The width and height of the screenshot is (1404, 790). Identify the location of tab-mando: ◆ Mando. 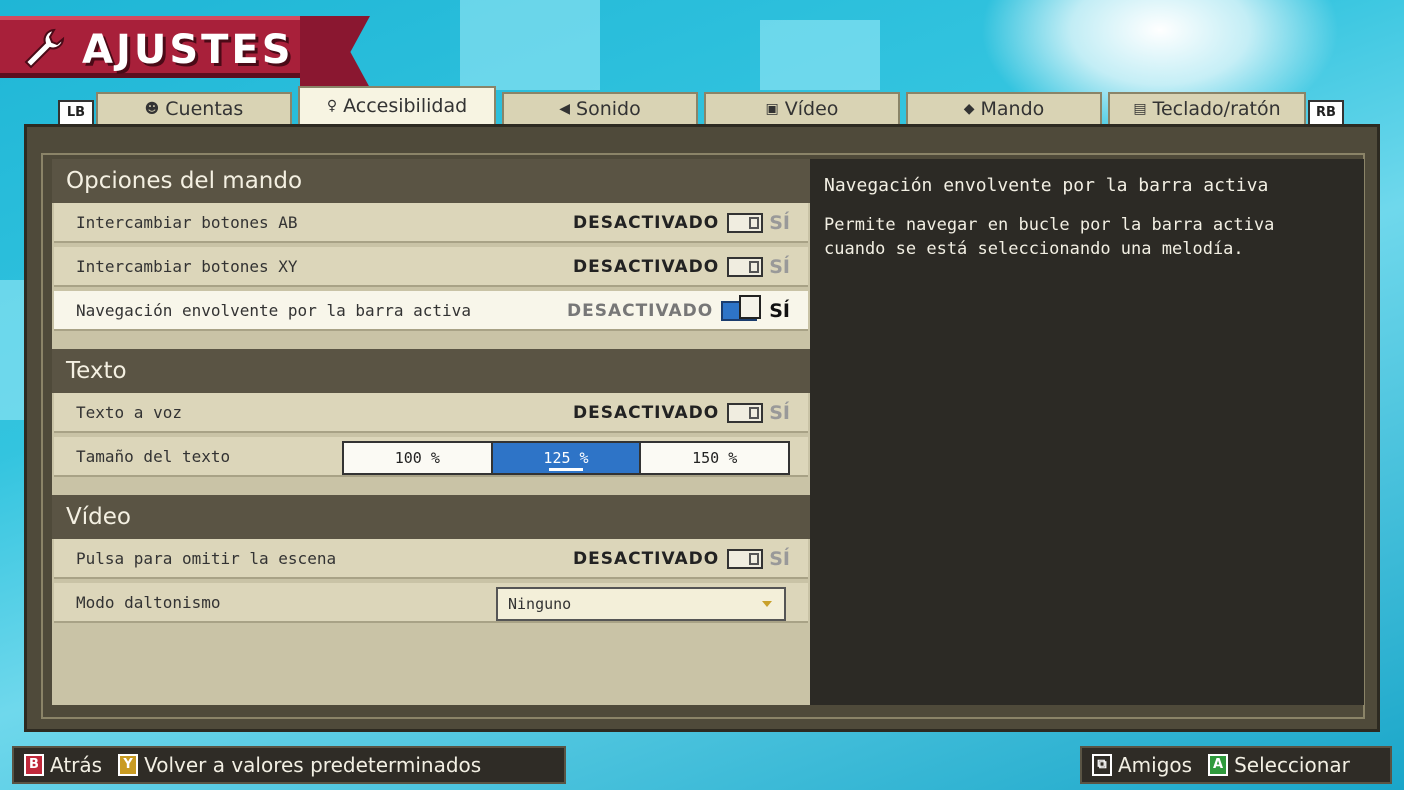
(1004, 108).